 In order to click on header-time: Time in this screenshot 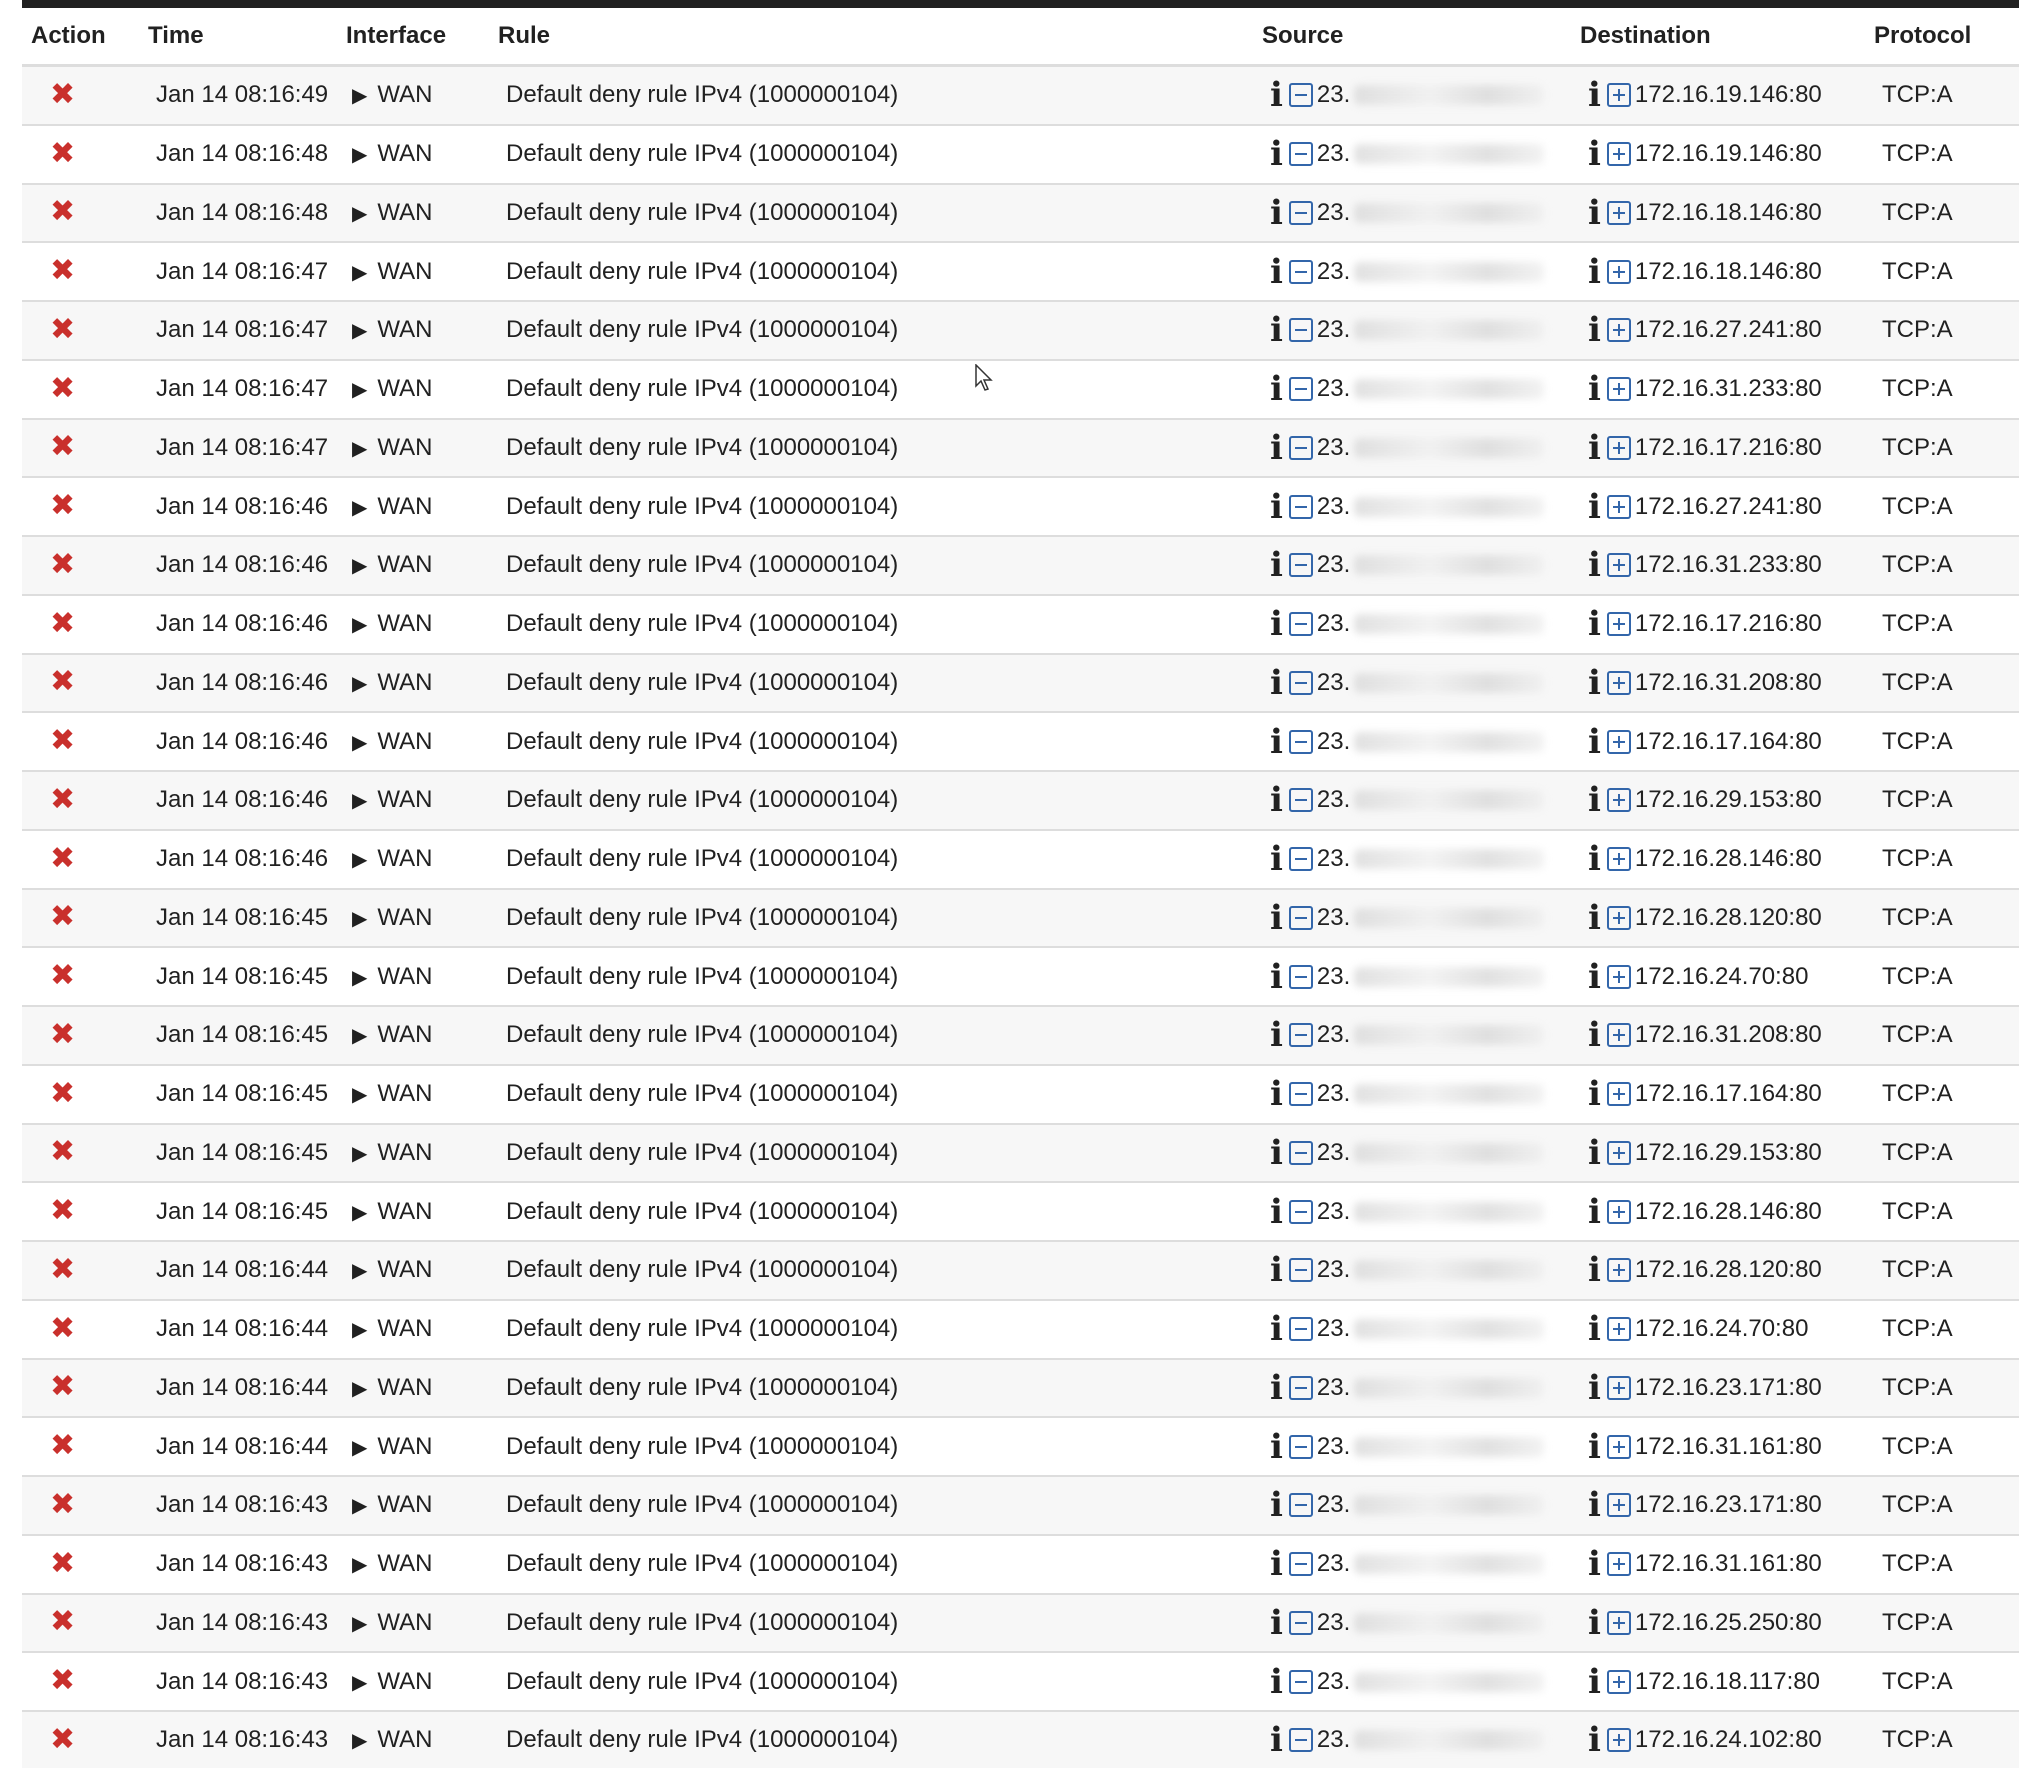, I will do `click(247, 36)`.